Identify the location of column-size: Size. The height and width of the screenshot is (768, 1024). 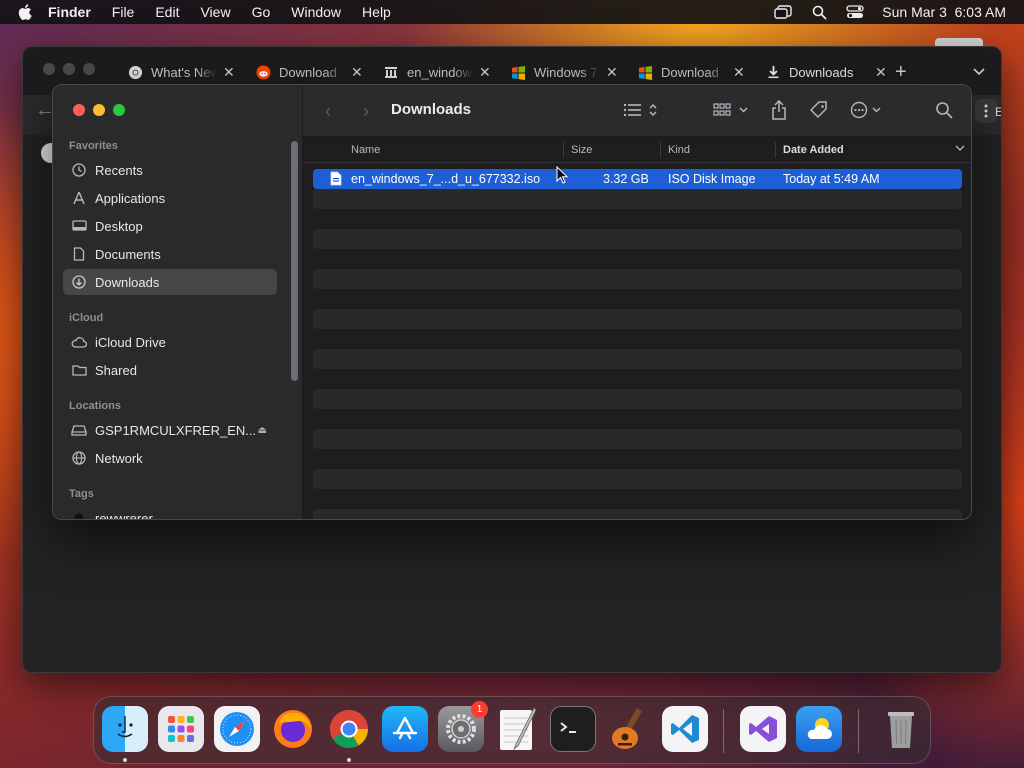
(581, 150).